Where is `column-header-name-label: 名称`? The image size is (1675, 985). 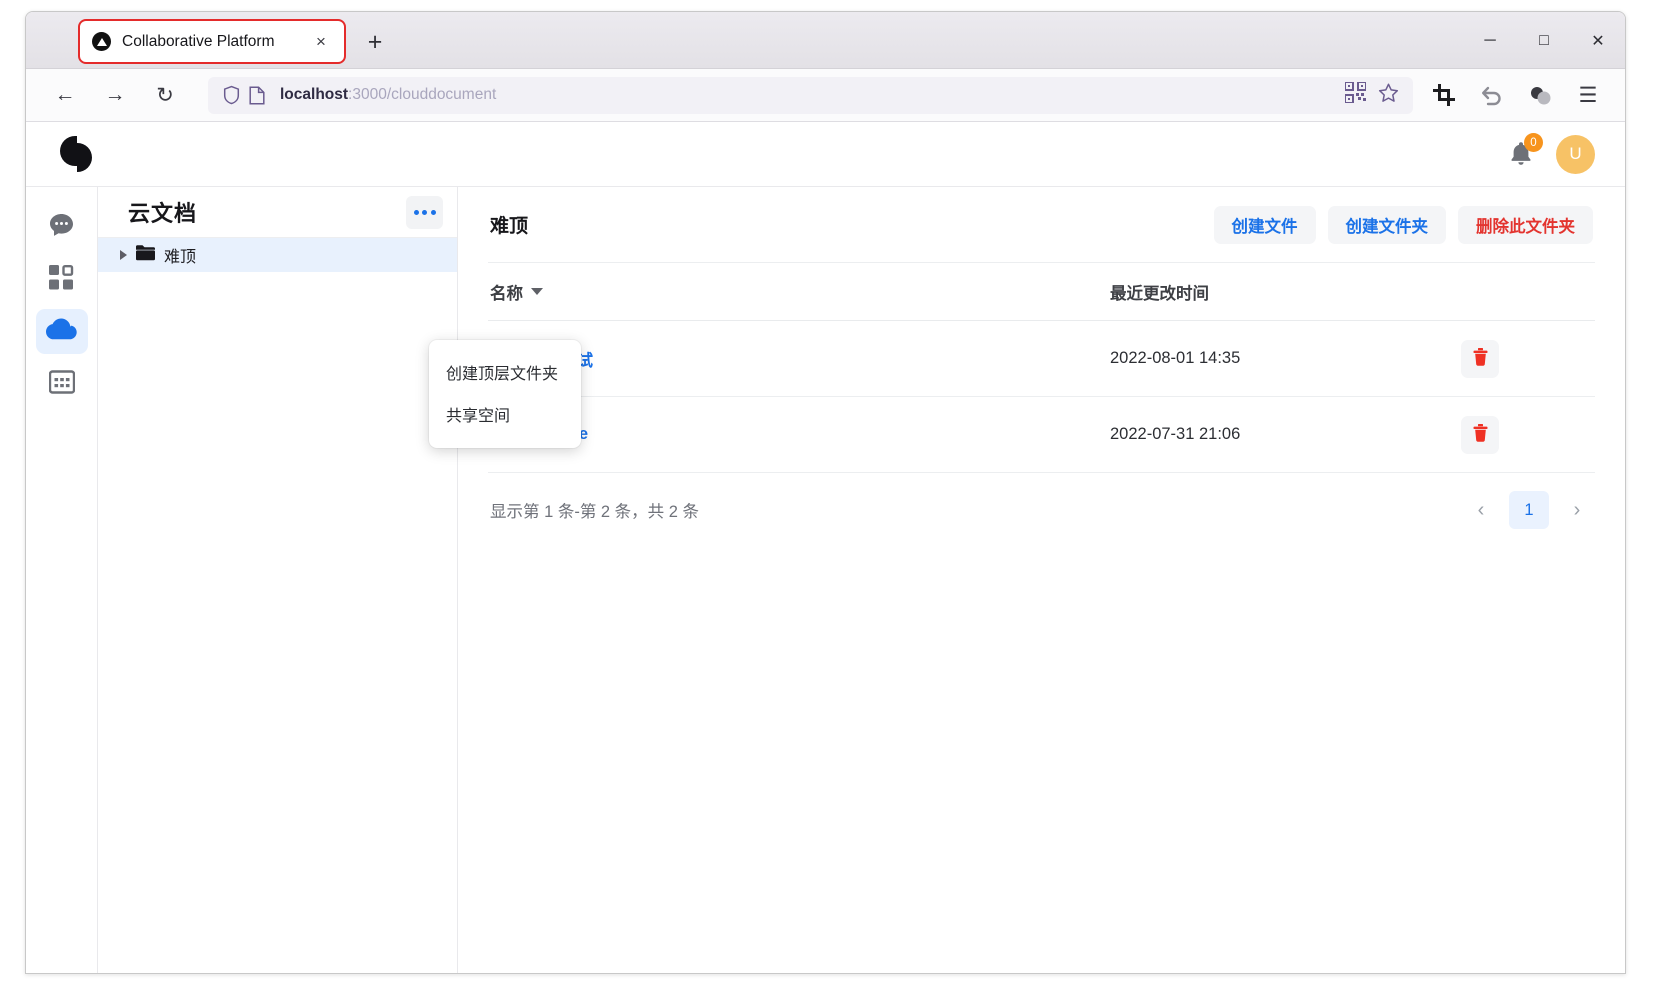 column-header-name-label: 名称 is located at coordinates (506, 293).